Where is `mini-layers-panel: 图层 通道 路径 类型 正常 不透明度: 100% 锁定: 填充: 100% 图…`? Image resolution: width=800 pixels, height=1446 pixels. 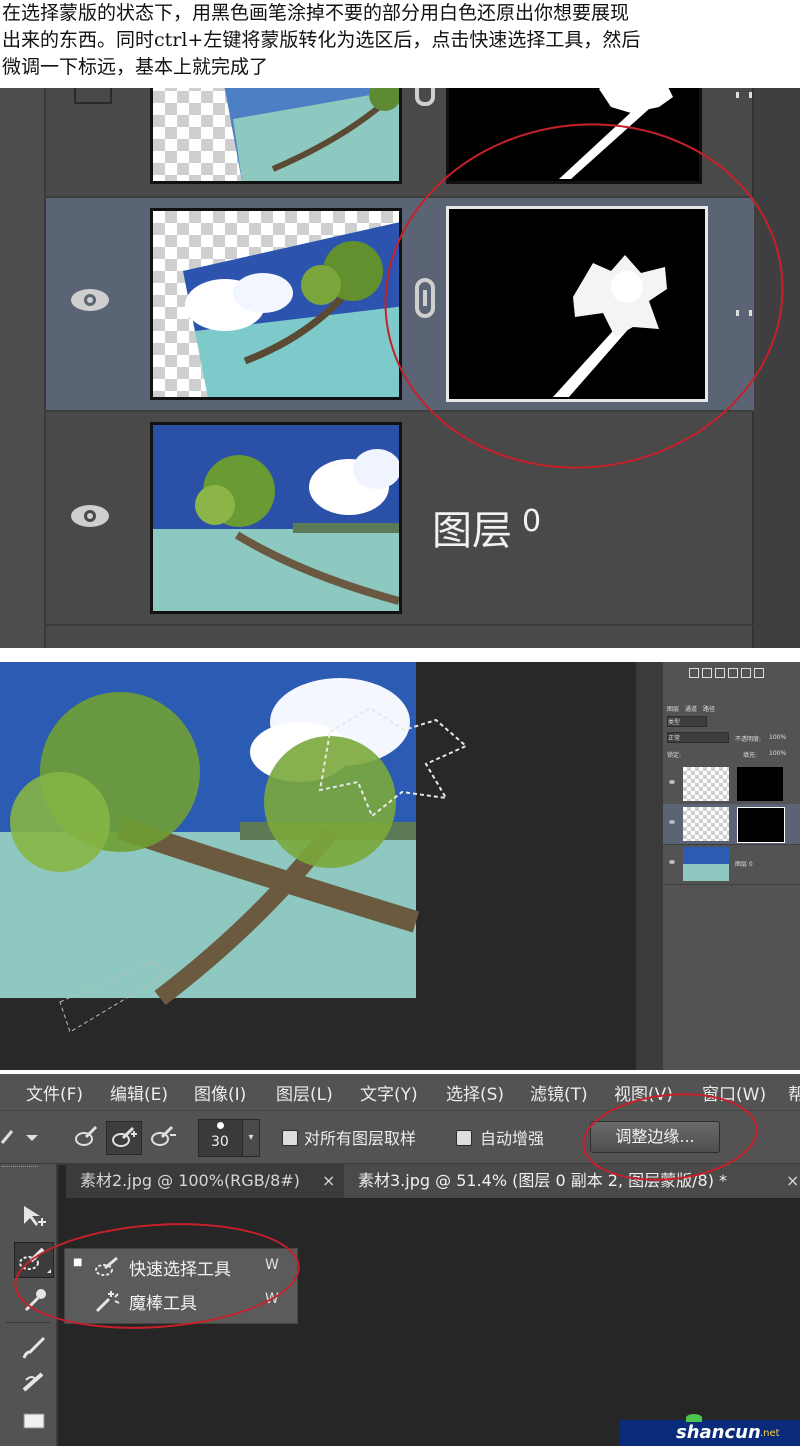 mini-layers-panel: 图层 通道 路径 类型 正常 不透明度: 100% 锁定: 填充: 100% 图… is located at coordinates (730, 866).